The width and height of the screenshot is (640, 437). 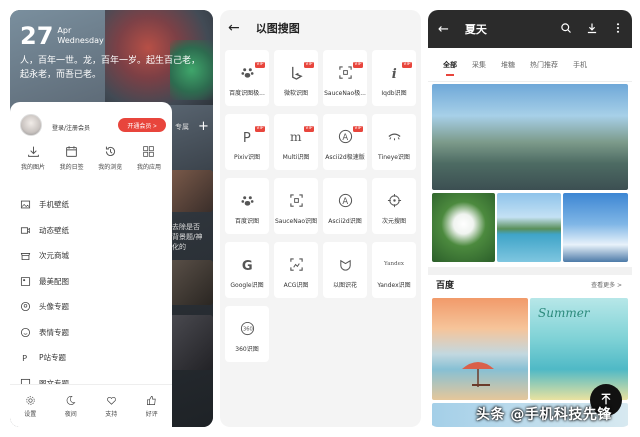 I want to click on category-tab: 专属, so click(x=182, y=127).